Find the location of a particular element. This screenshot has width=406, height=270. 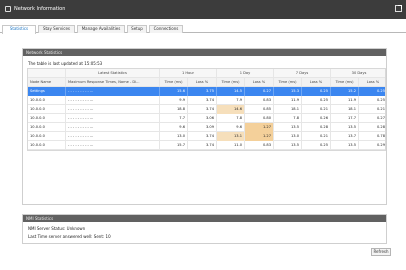

value-cell: 3.09 is located at coordinates (202, 127).